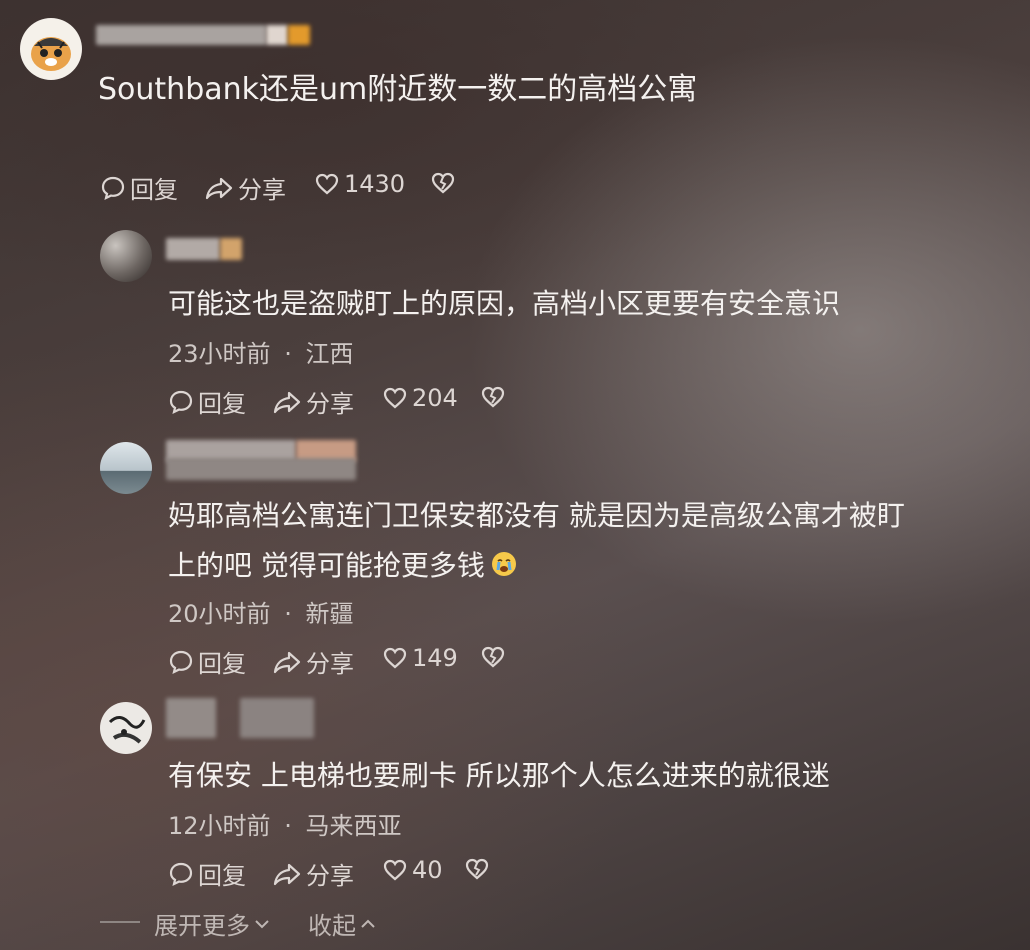 Image resolution: width=1030 pixels, height=950 pixels. Describe the element at coordinates (126, 256) in the screenshot. I see `user-avatar-photo` at that location.